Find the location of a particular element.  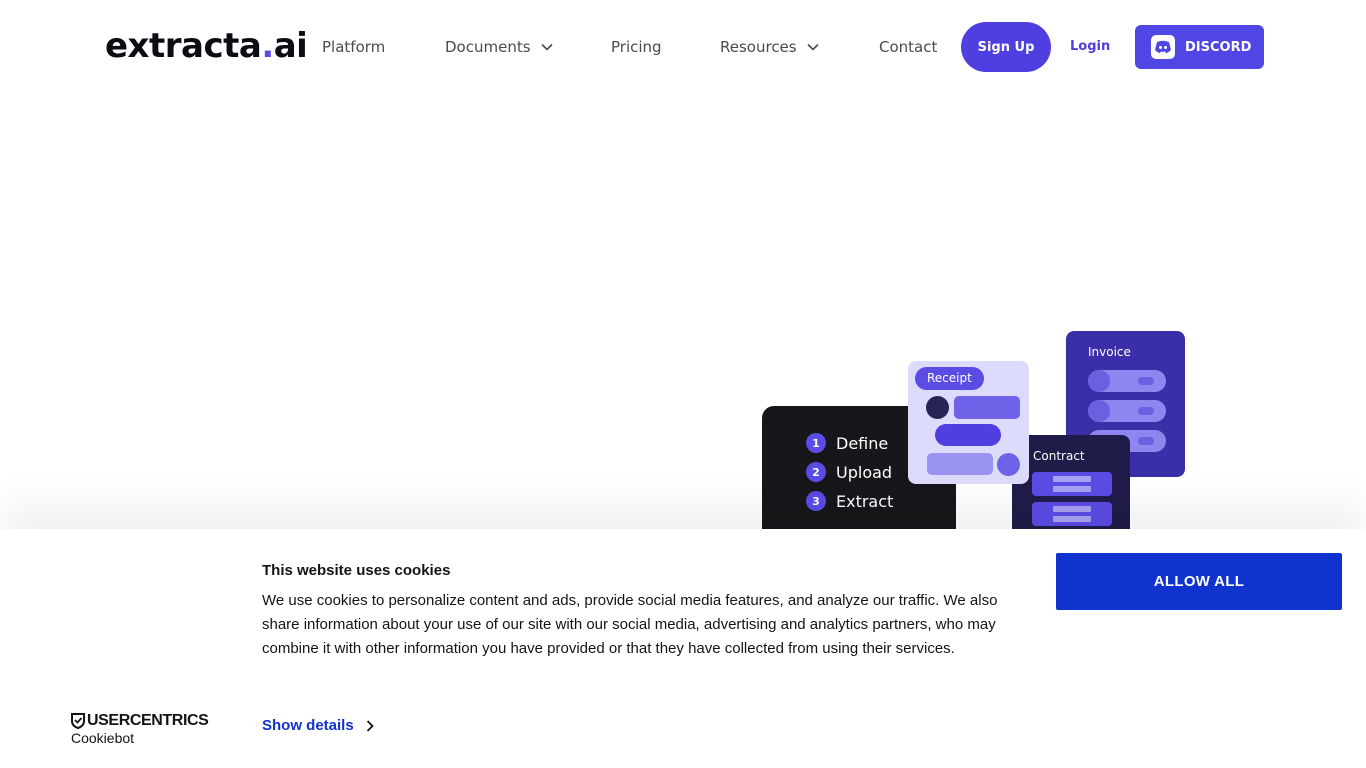

show-details-link: Show details is located at coordinates (318, 725).